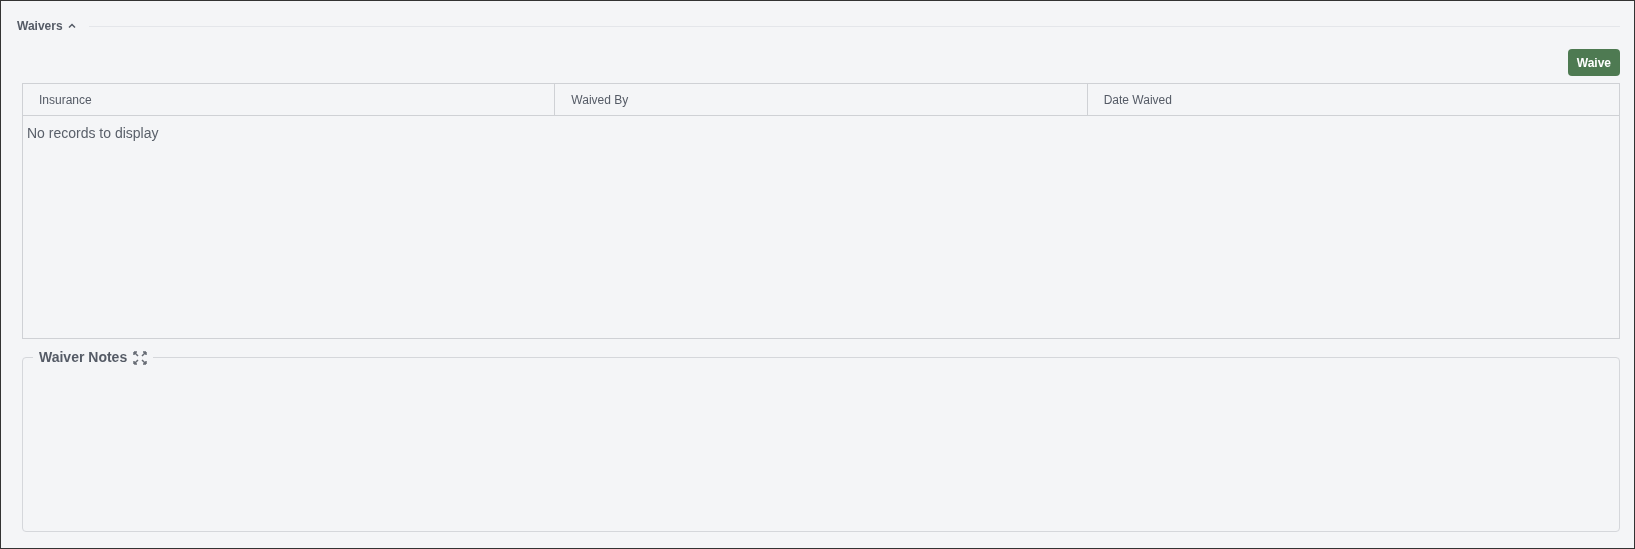  Describe the element at coordinates (46, 26) in the screenshot. I see `section-toggle: Waivers` at that location.